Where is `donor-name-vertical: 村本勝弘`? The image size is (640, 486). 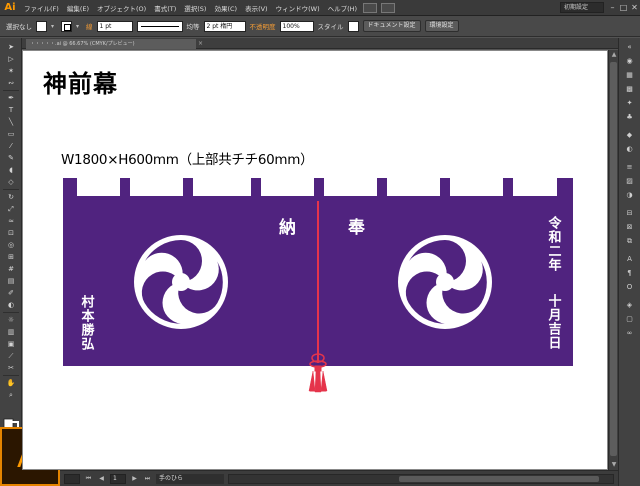
donor-name-vertical: 村本勝弘 is located at coordinates (87, 322).